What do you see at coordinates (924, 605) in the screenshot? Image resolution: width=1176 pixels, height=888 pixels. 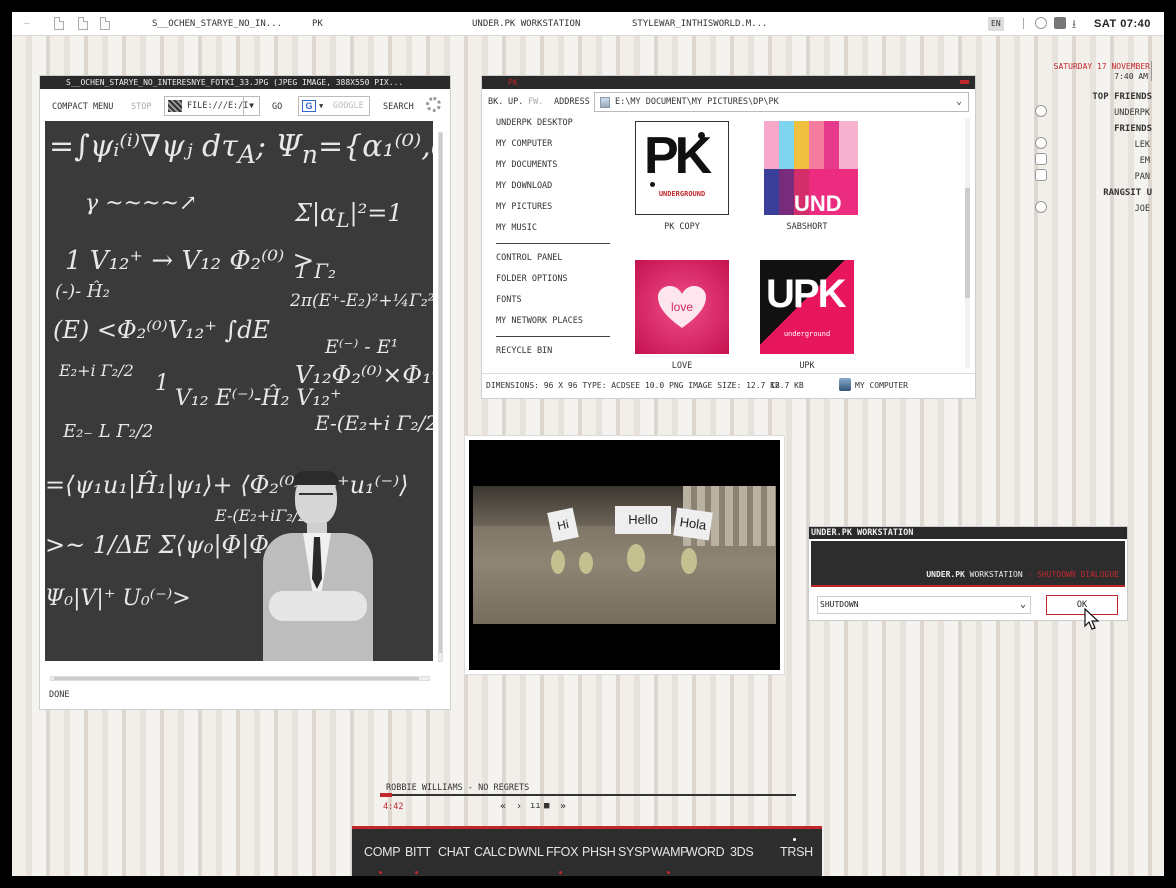 I see `shutdown-select: SHUTDOWN ⌄` at bounding box center [924, 605].